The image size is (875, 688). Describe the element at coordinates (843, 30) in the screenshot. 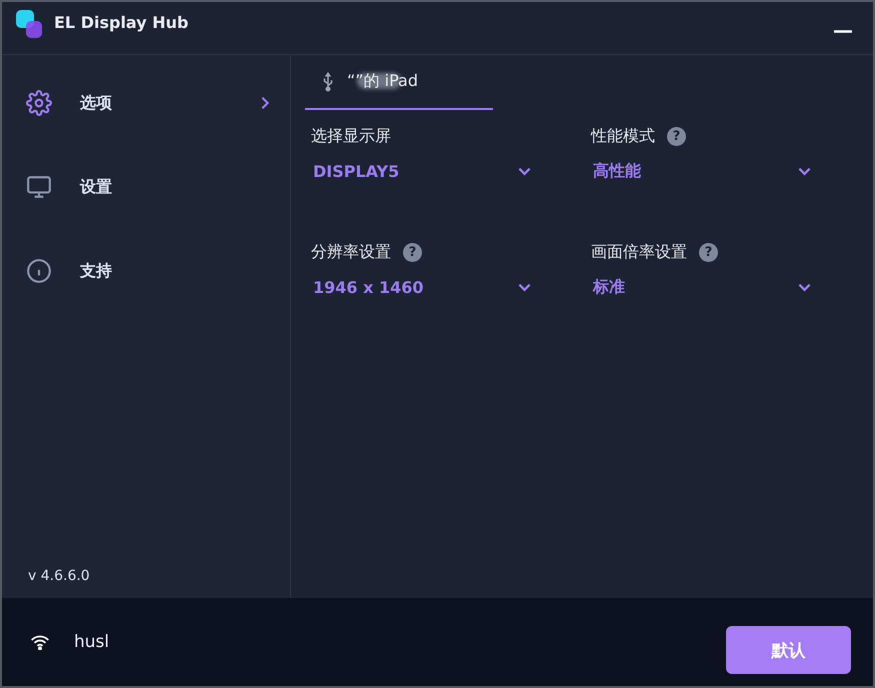

I see `minimize-button: —` at that location.